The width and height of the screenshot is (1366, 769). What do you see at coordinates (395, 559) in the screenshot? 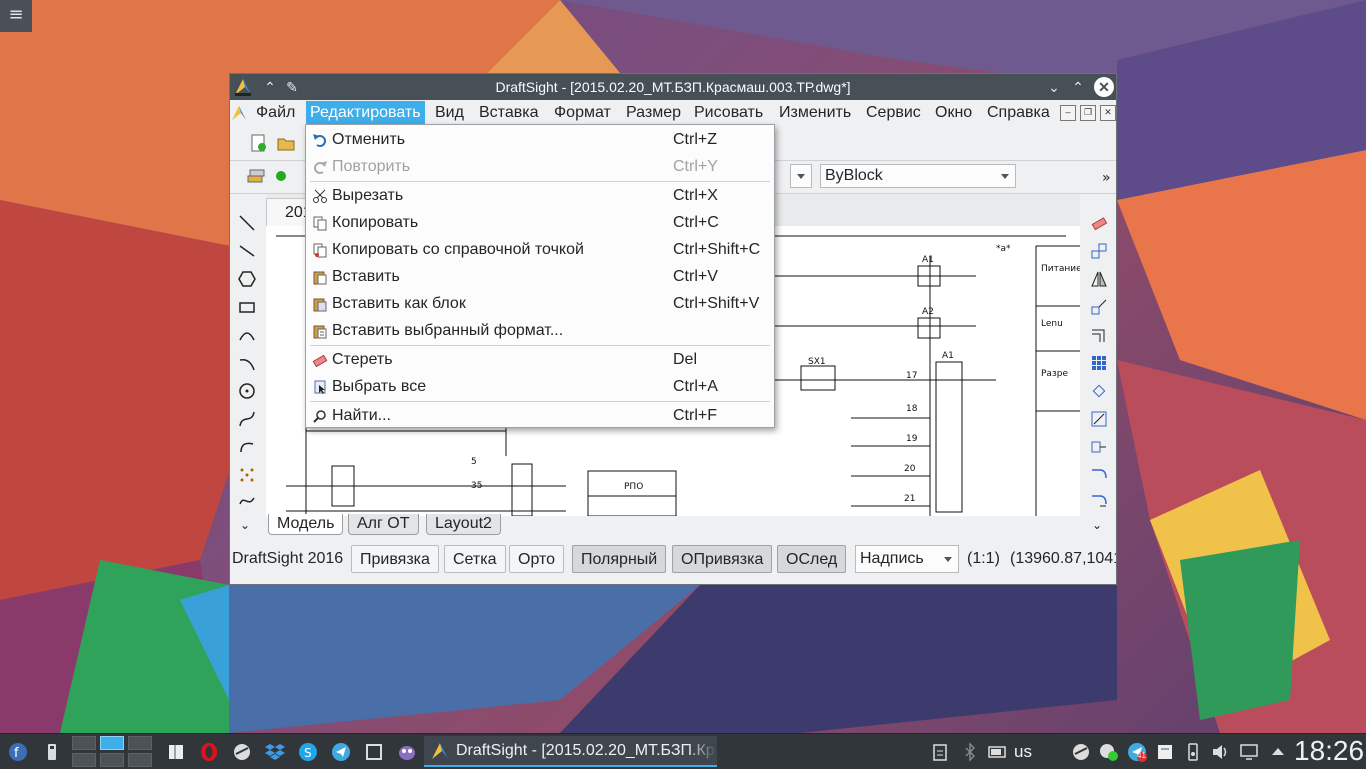
I see `snap-button: Привязка` at bounding box center [395, 559].